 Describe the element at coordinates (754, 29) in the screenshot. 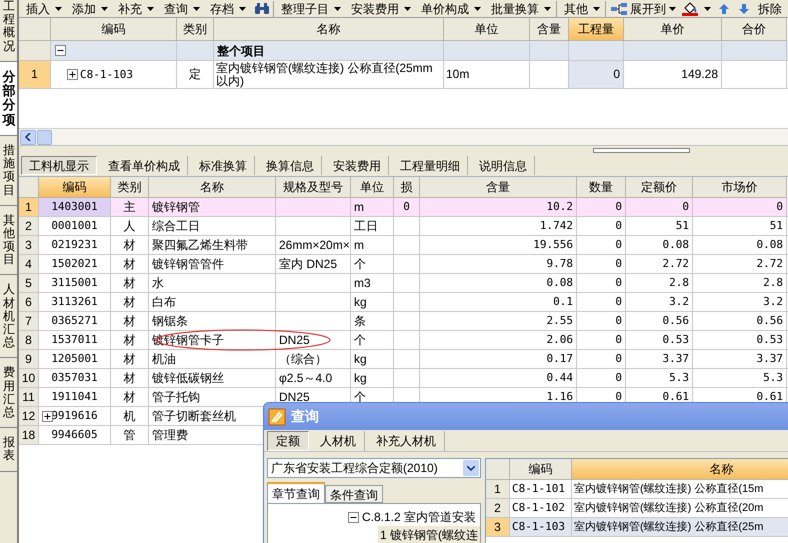

I see `column-header: 合价` at that location.